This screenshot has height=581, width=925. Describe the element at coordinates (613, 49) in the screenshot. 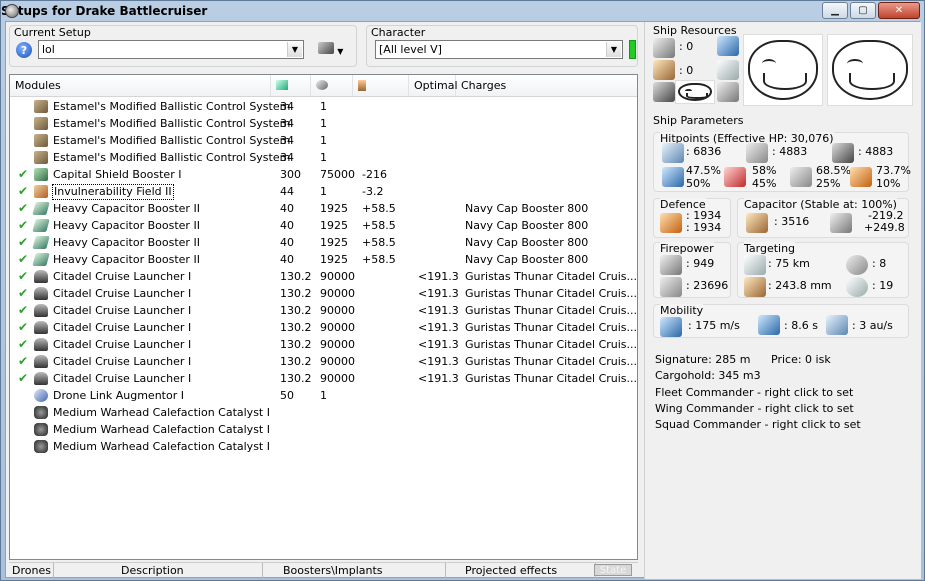

I see `chevron-down-icon: ▼` at that location.